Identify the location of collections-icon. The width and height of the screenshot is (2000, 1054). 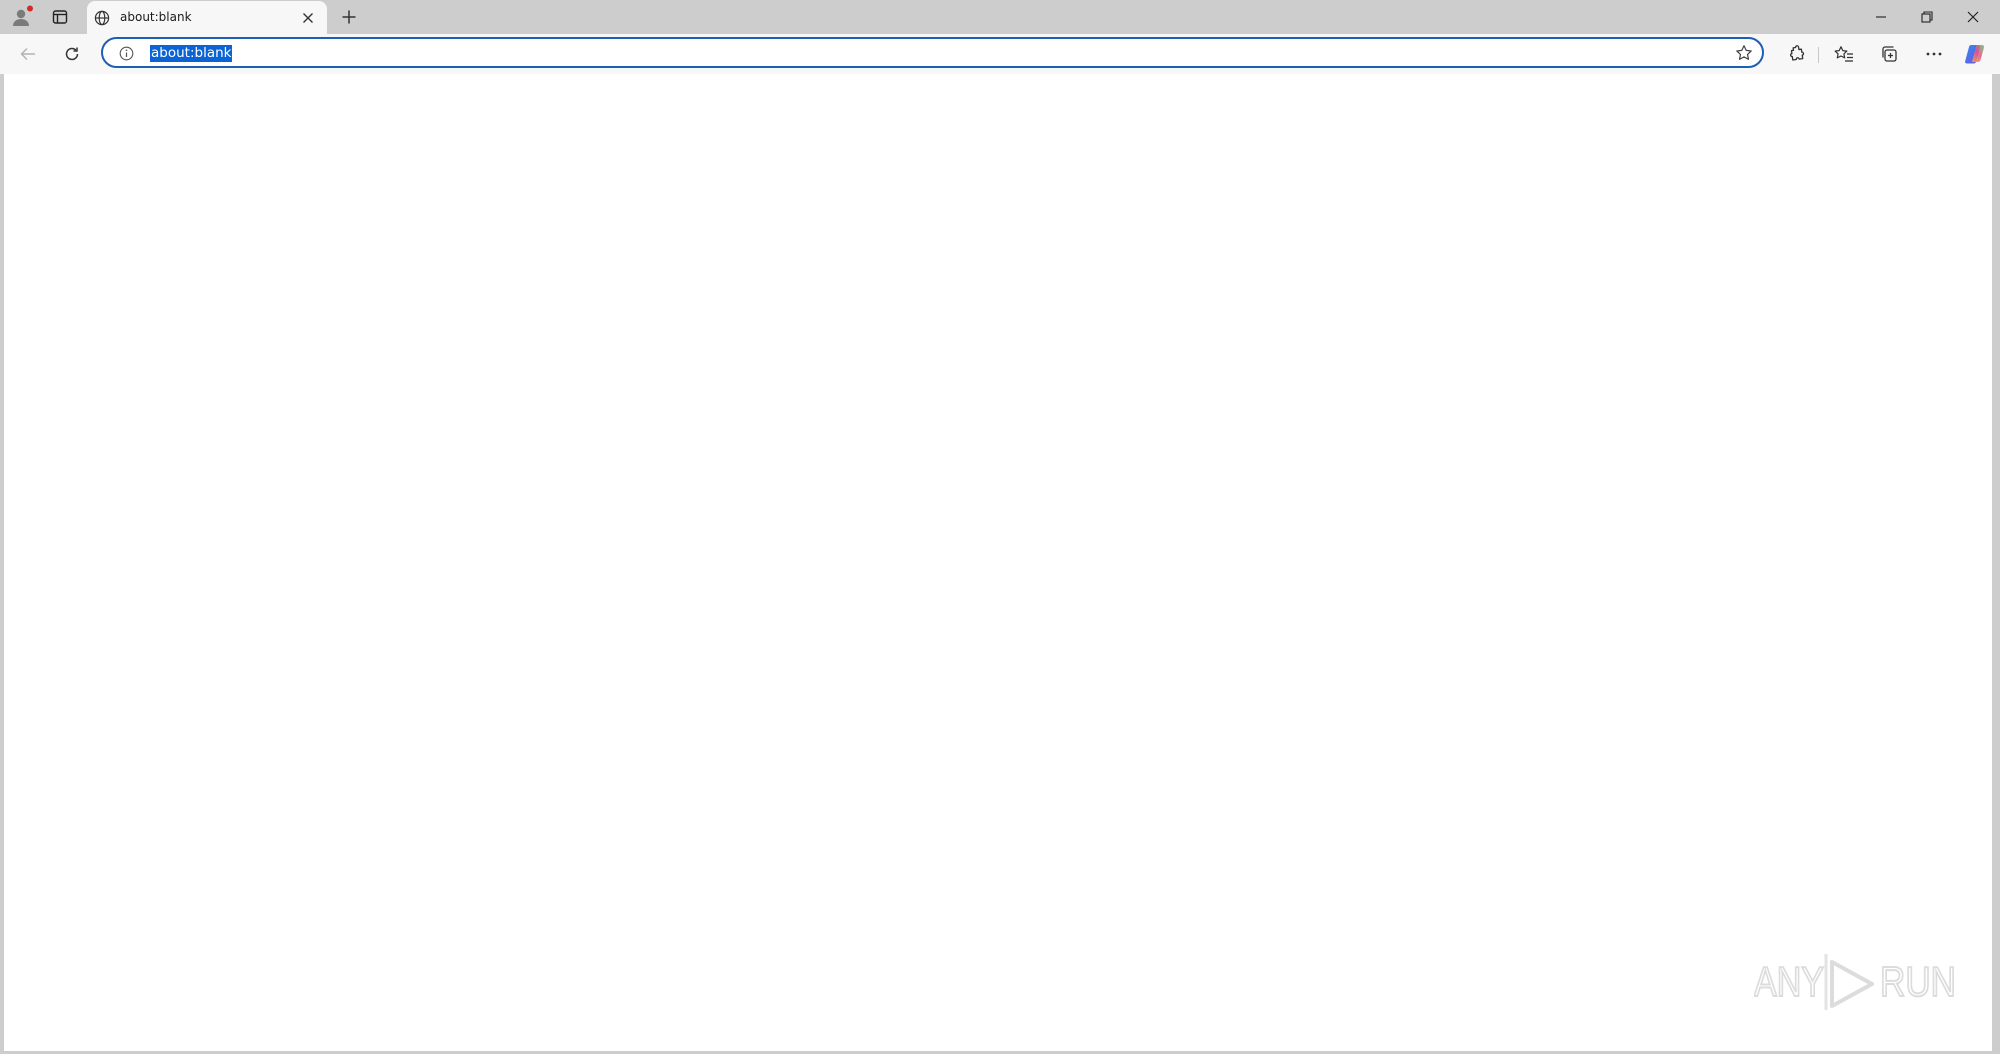
(1889, 54).